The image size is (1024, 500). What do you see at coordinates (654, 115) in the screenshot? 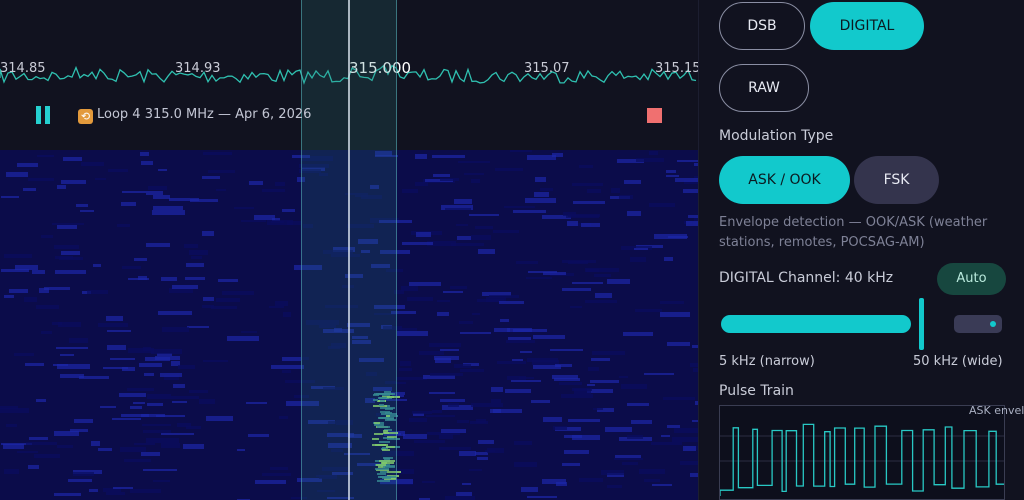
I see `stop-button` at bounding box center [654, 115].